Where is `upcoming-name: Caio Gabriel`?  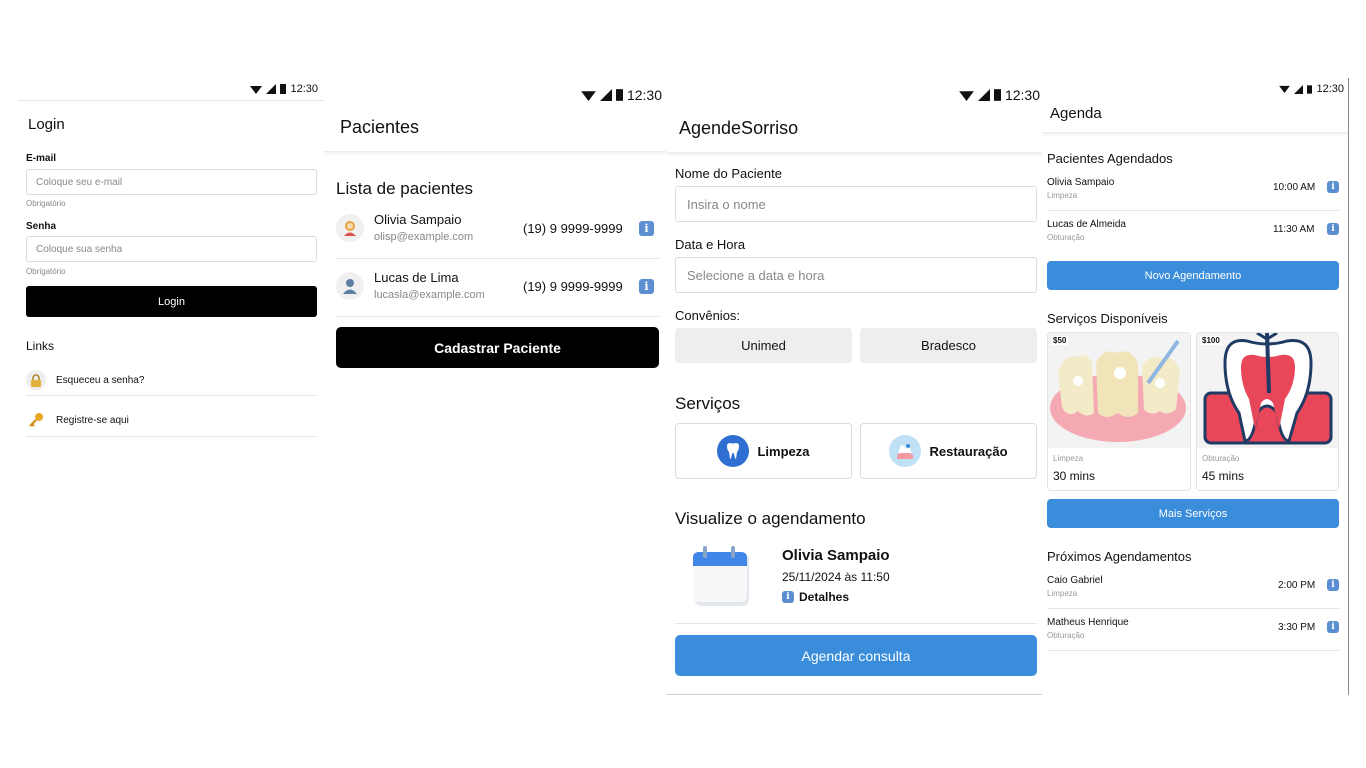 upcoming-name: Caio Gabriel is located at coordinates (1075, 580).